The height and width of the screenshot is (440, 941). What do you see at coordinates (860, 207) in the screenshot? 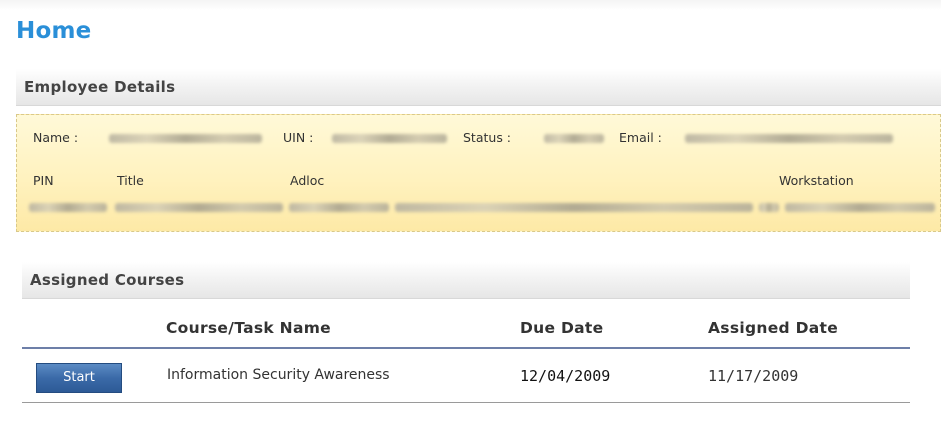
I see `workstation-value-redacted` at bounding box center [860, 207].